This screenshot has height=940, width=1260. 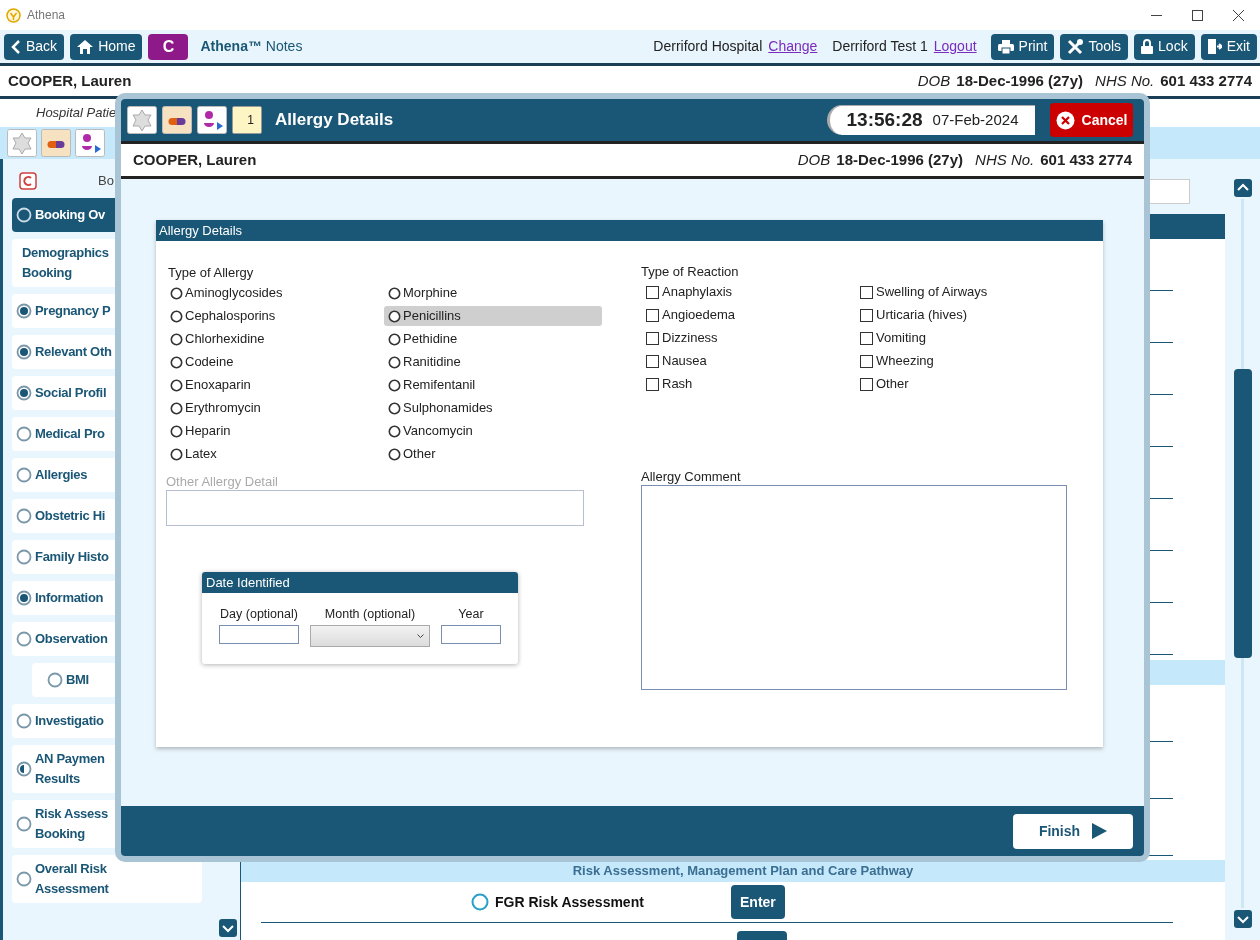 I want to click on reaction-option: Nausea, so click(x=753, y=361).